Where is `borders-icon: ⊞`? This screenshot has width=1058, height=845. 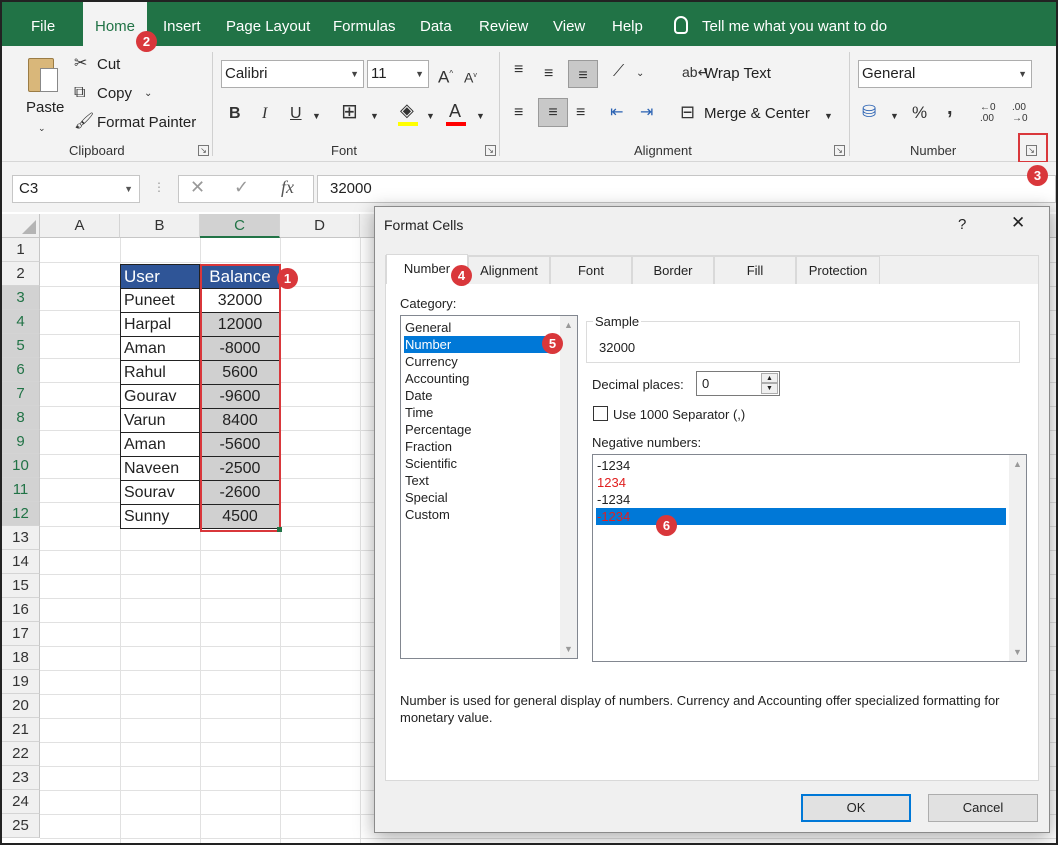 borders-icon: ⊞ is located at coordinates (349, 112).